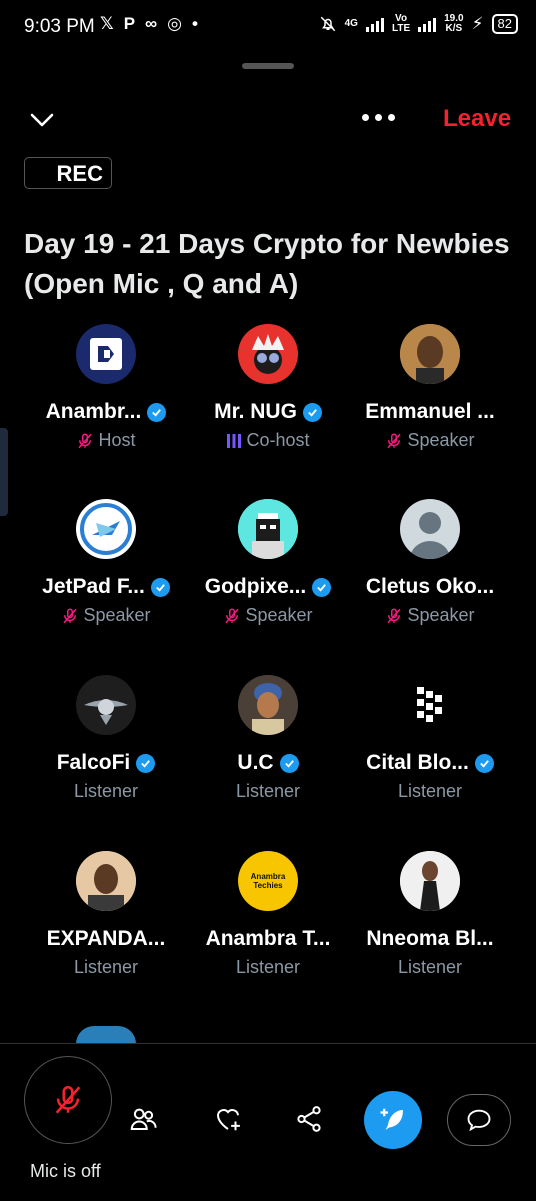  I want to click on participant-role: Host, so click(117, 440).